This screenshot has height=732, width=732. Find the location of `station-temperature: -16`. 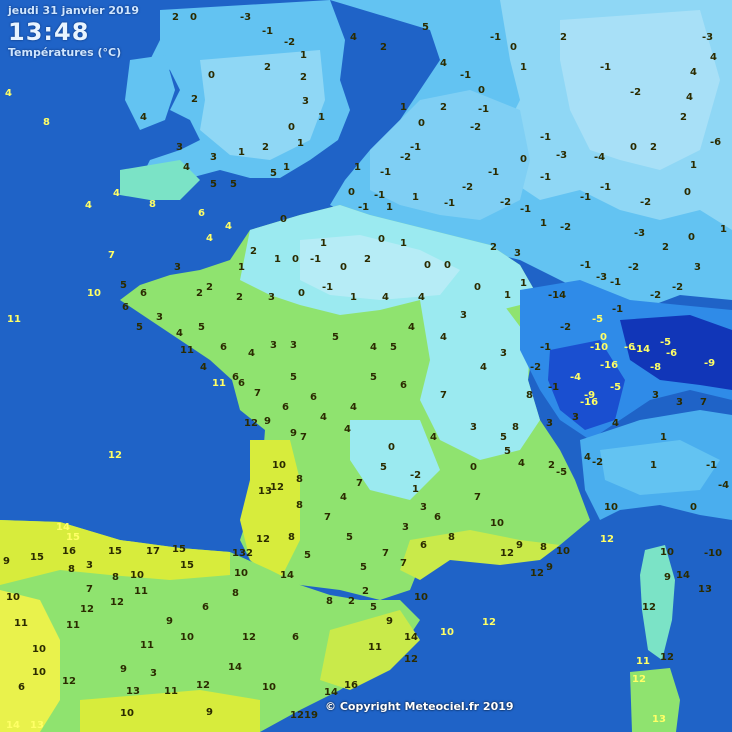

station-temperature: -16 is located at coordinates (589, 402).